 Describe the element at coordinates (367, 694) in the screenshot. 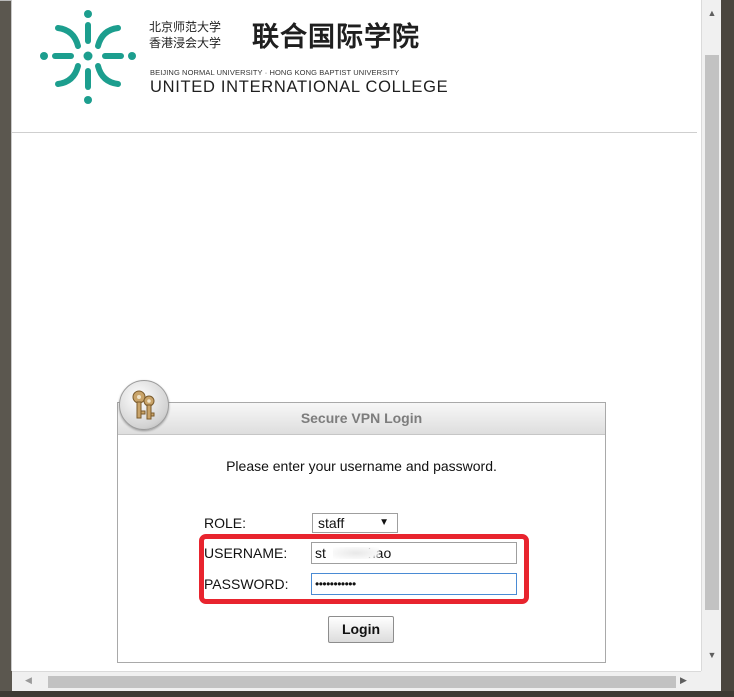

I see `background-edge-bottom` at that location.